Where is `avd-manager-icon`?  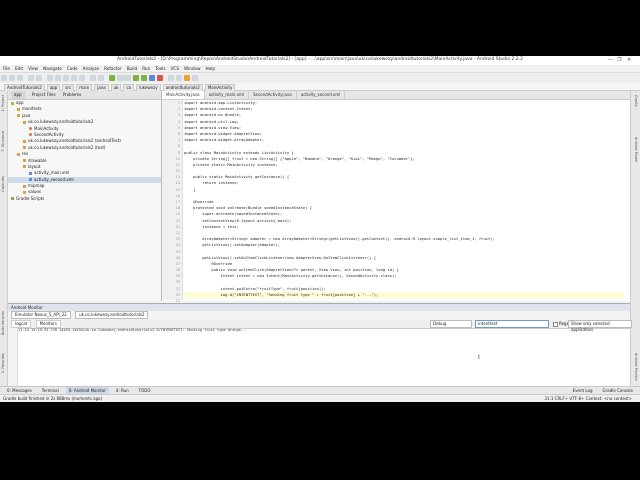
avd-manager-icon is located at coordinates (171, 78).